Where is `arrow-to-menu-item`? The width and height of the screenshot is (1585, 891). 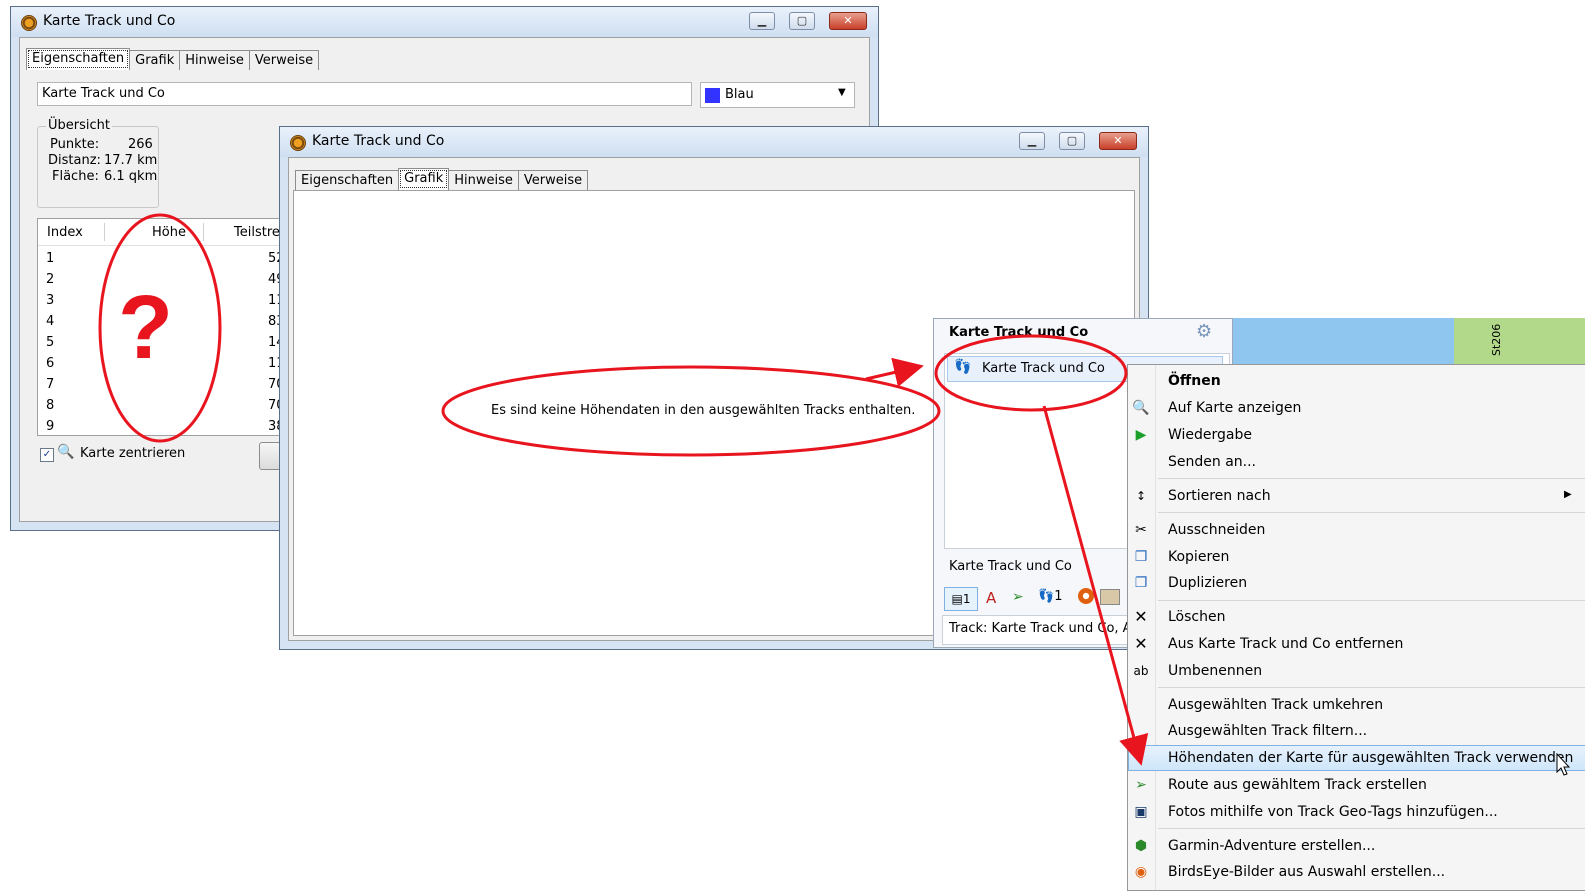 arrow-to-menu-item is located at coordinates (1095, 585).